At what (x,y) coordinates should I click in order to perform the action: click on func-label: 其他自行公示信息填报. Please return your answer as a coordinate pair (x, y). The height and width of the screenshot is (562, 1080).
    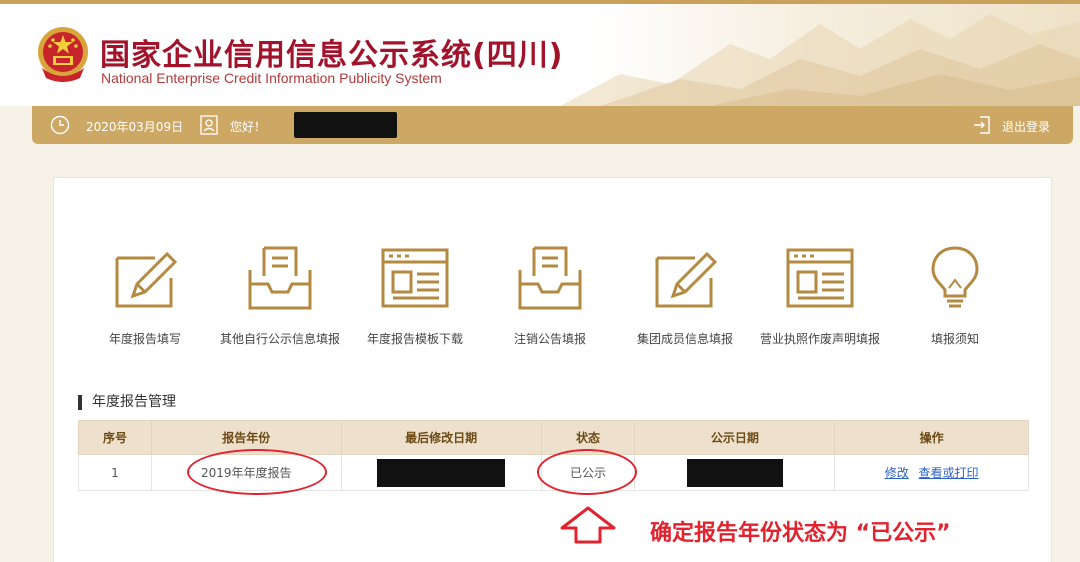
    Looking at the image, I should click on (279, 339).